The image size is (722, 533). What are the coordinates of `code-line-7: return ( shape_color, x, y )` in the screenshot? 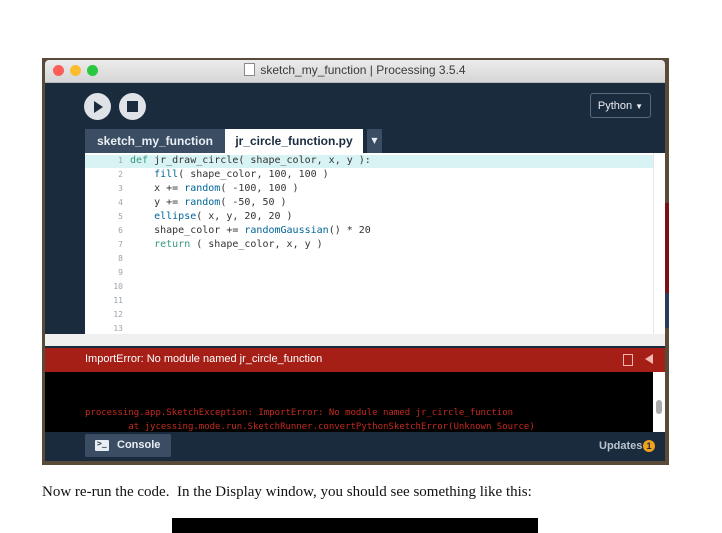 It's located at (238, 244).